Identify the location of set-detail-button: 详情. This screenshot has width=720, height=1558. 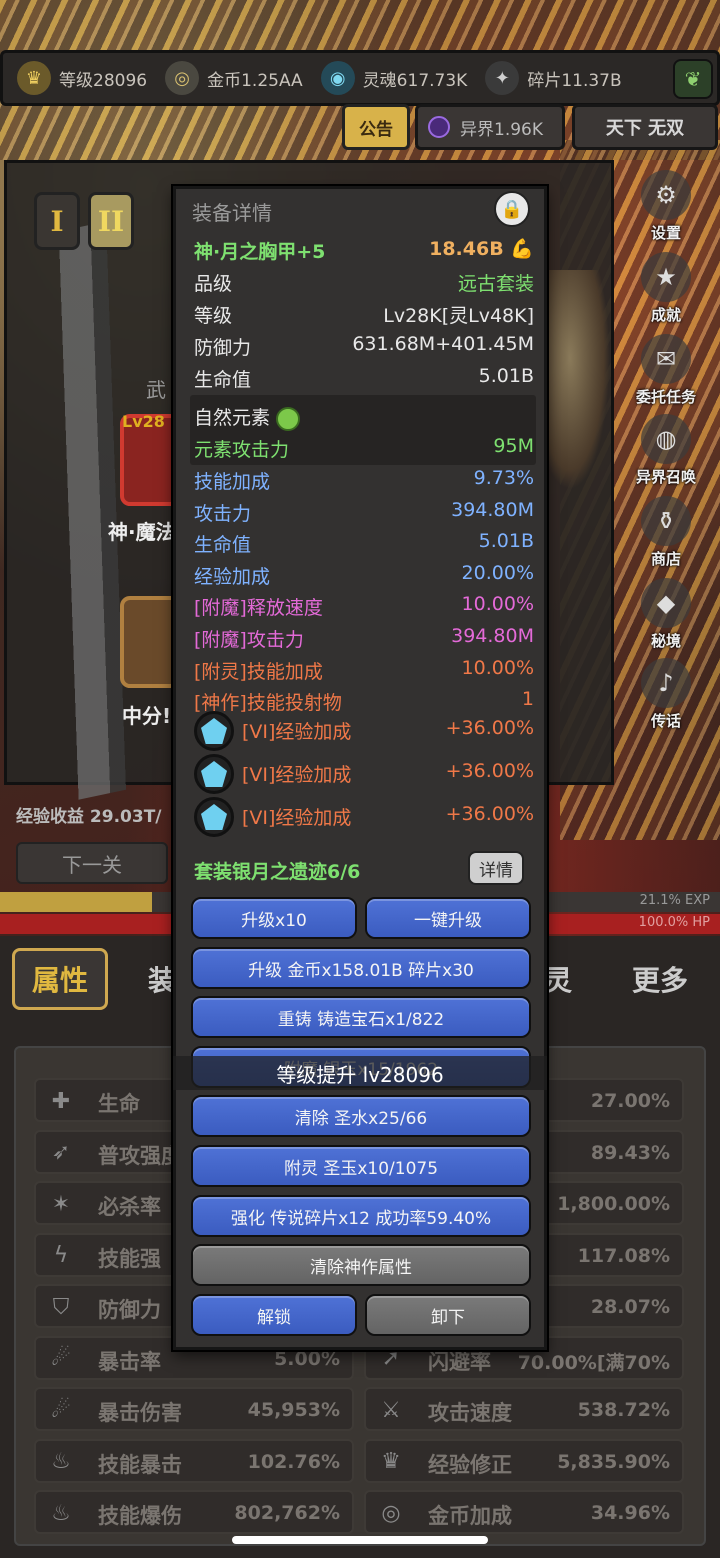
(496, 868).